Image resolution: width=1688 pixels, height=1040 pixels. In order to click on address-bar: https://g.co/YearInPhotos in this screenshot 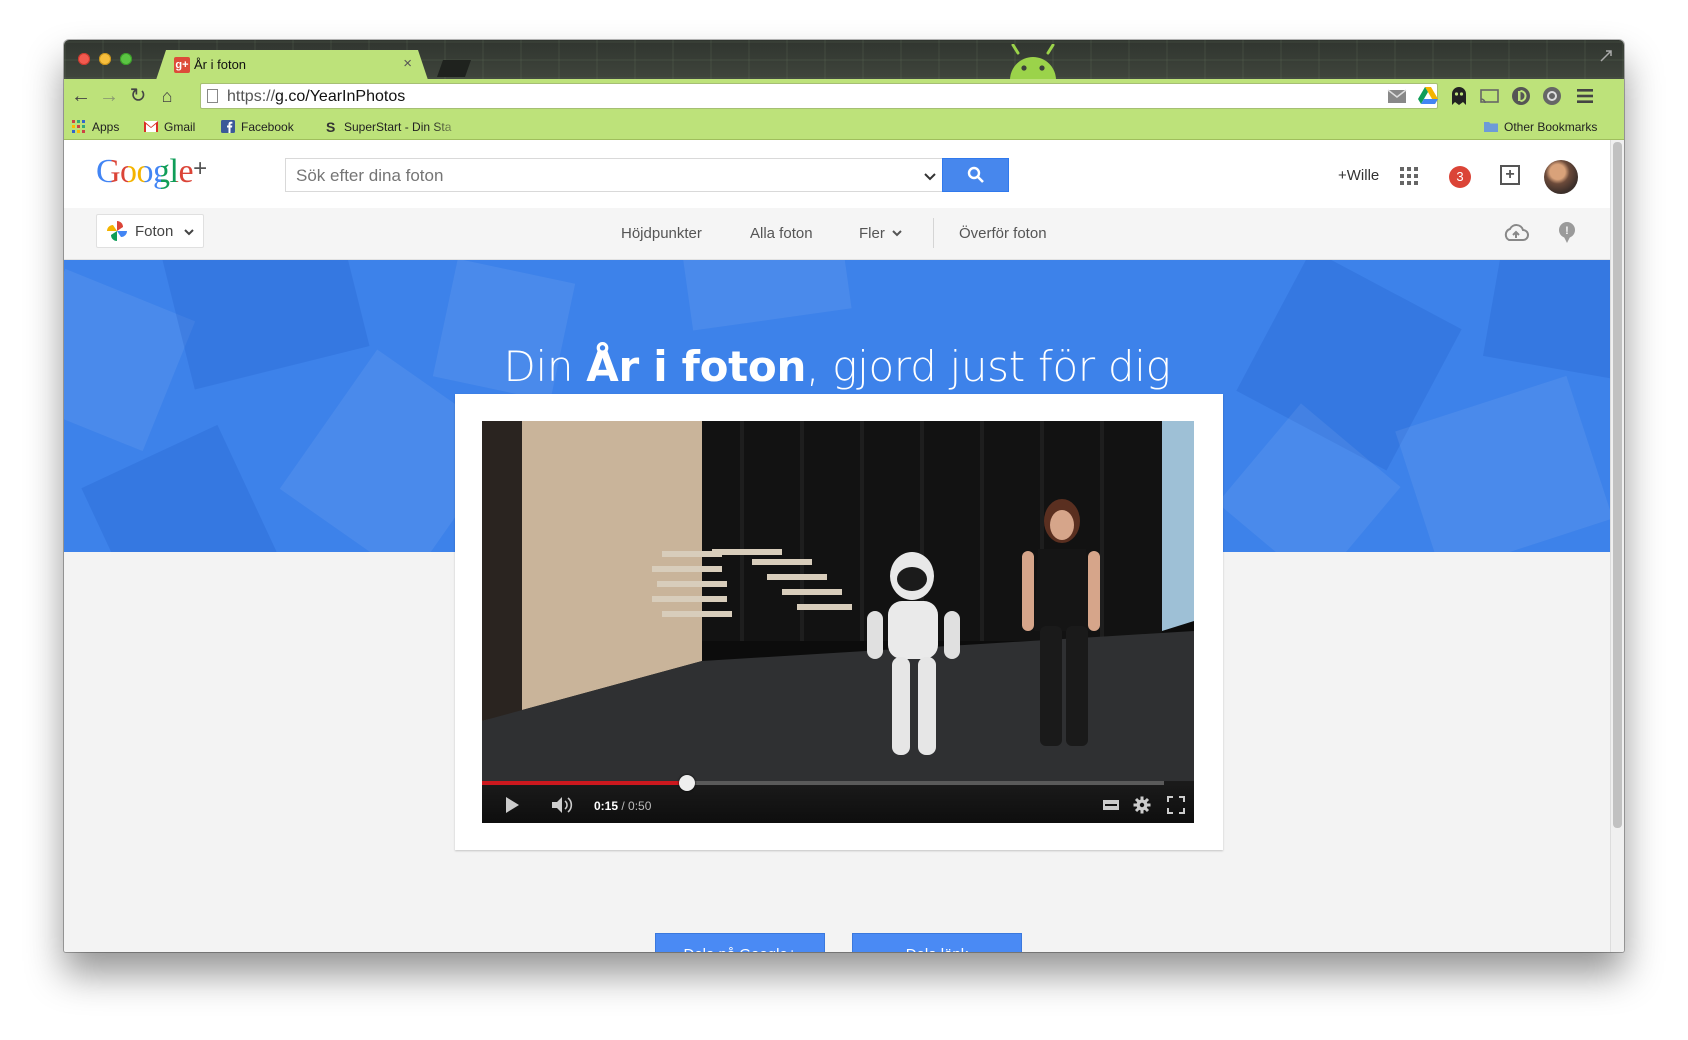, I will do `click(819, 96)`.